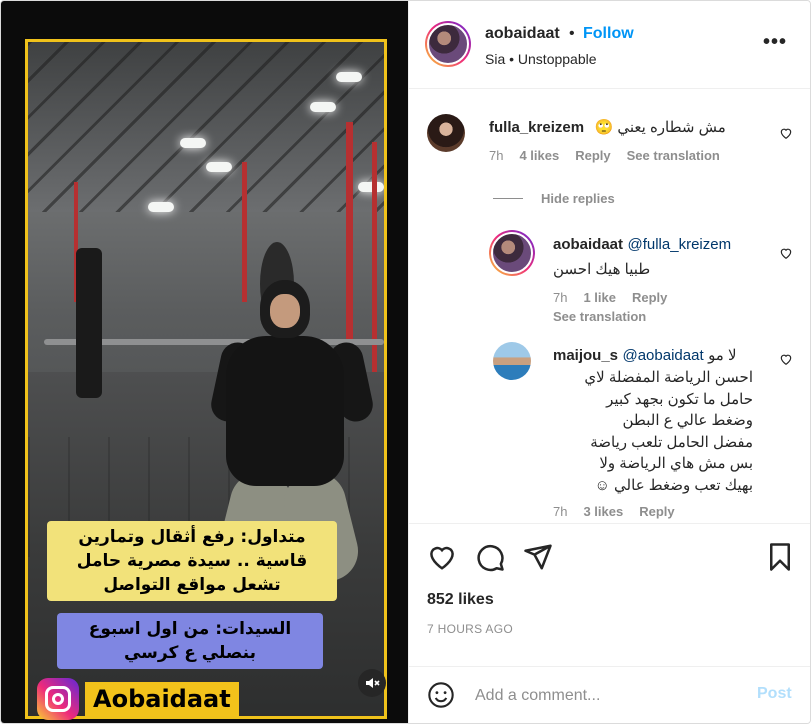  What do you see at coordinates (609, 623) in the screenshot?
I see `post-actions: 852 likes 7 HOURS AGO Post` at bounding box center [609, 623].